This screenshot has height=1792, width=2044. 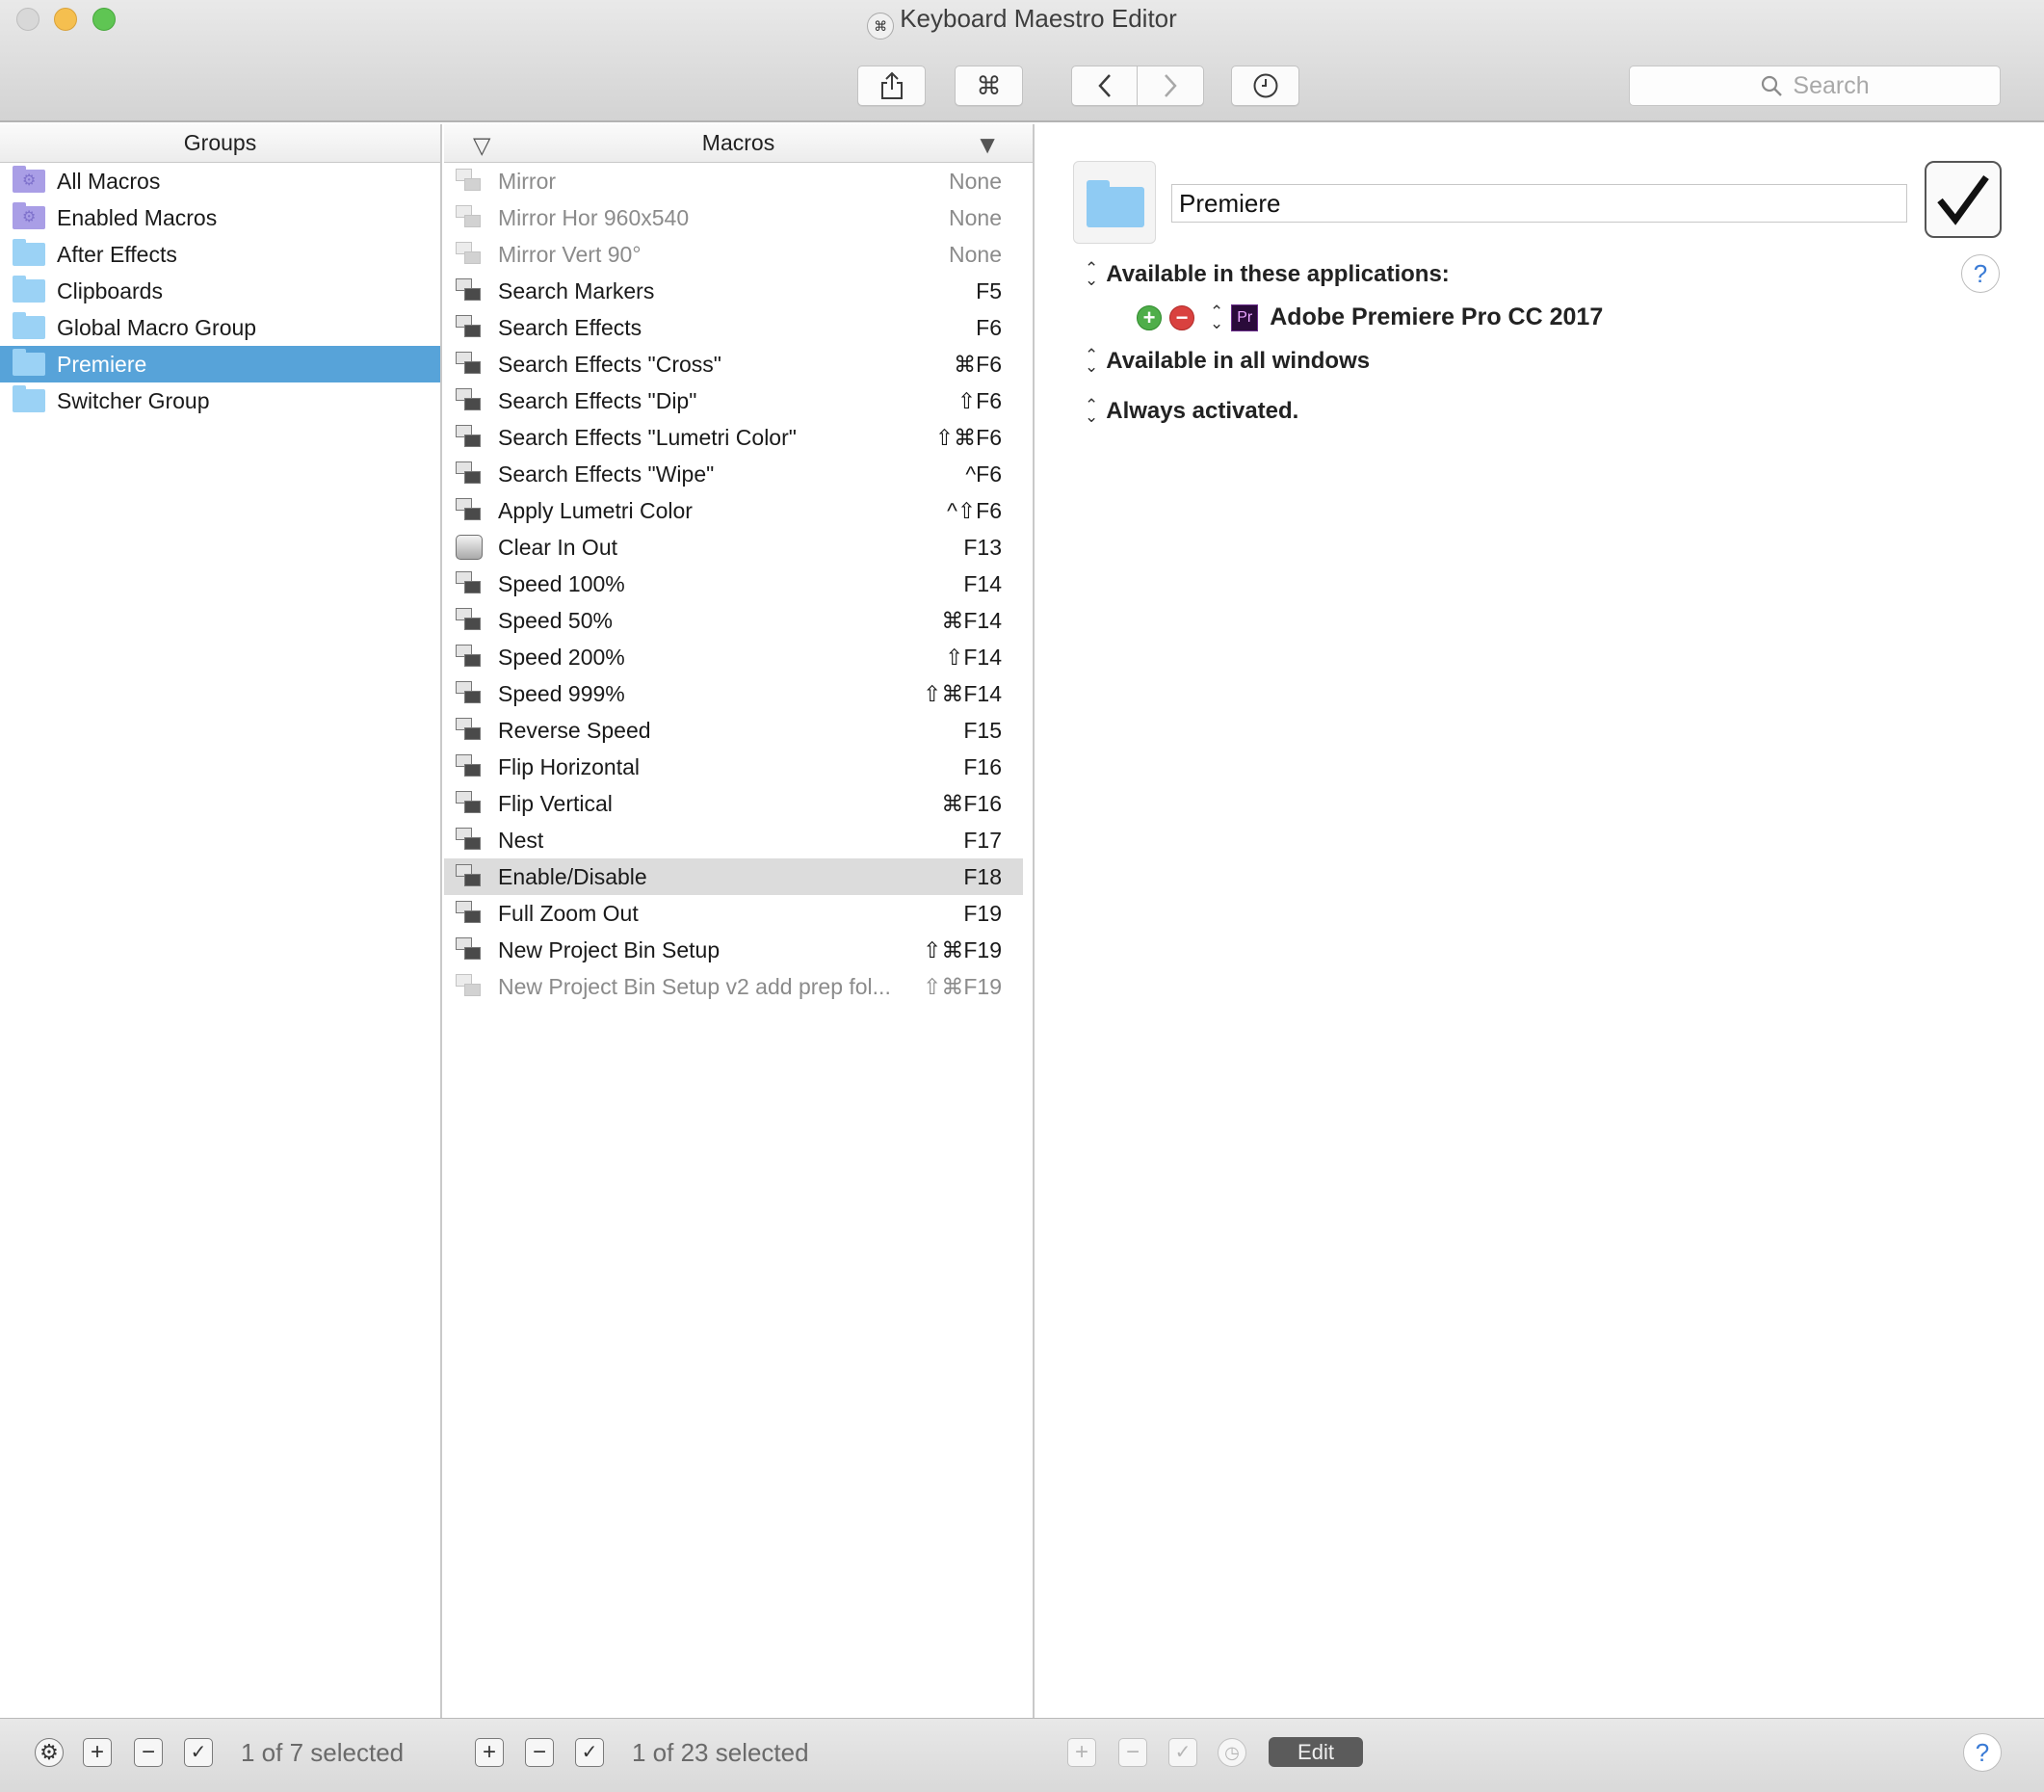 I want to click on macro-hotkey: ^⇧F6, so click(x=974, y=510).